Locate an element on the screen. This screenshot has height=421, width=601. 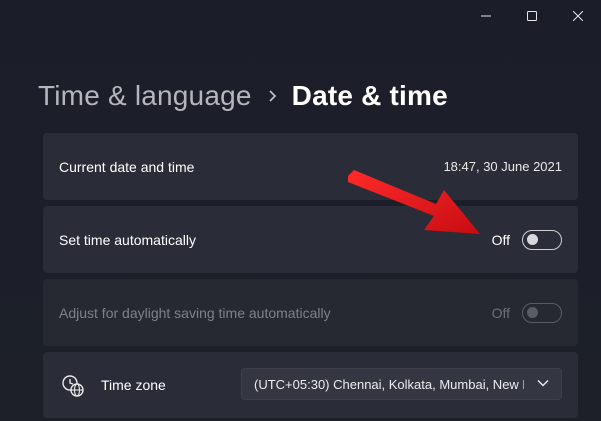
page-title: Date & time is located at coordinates (369, 95).